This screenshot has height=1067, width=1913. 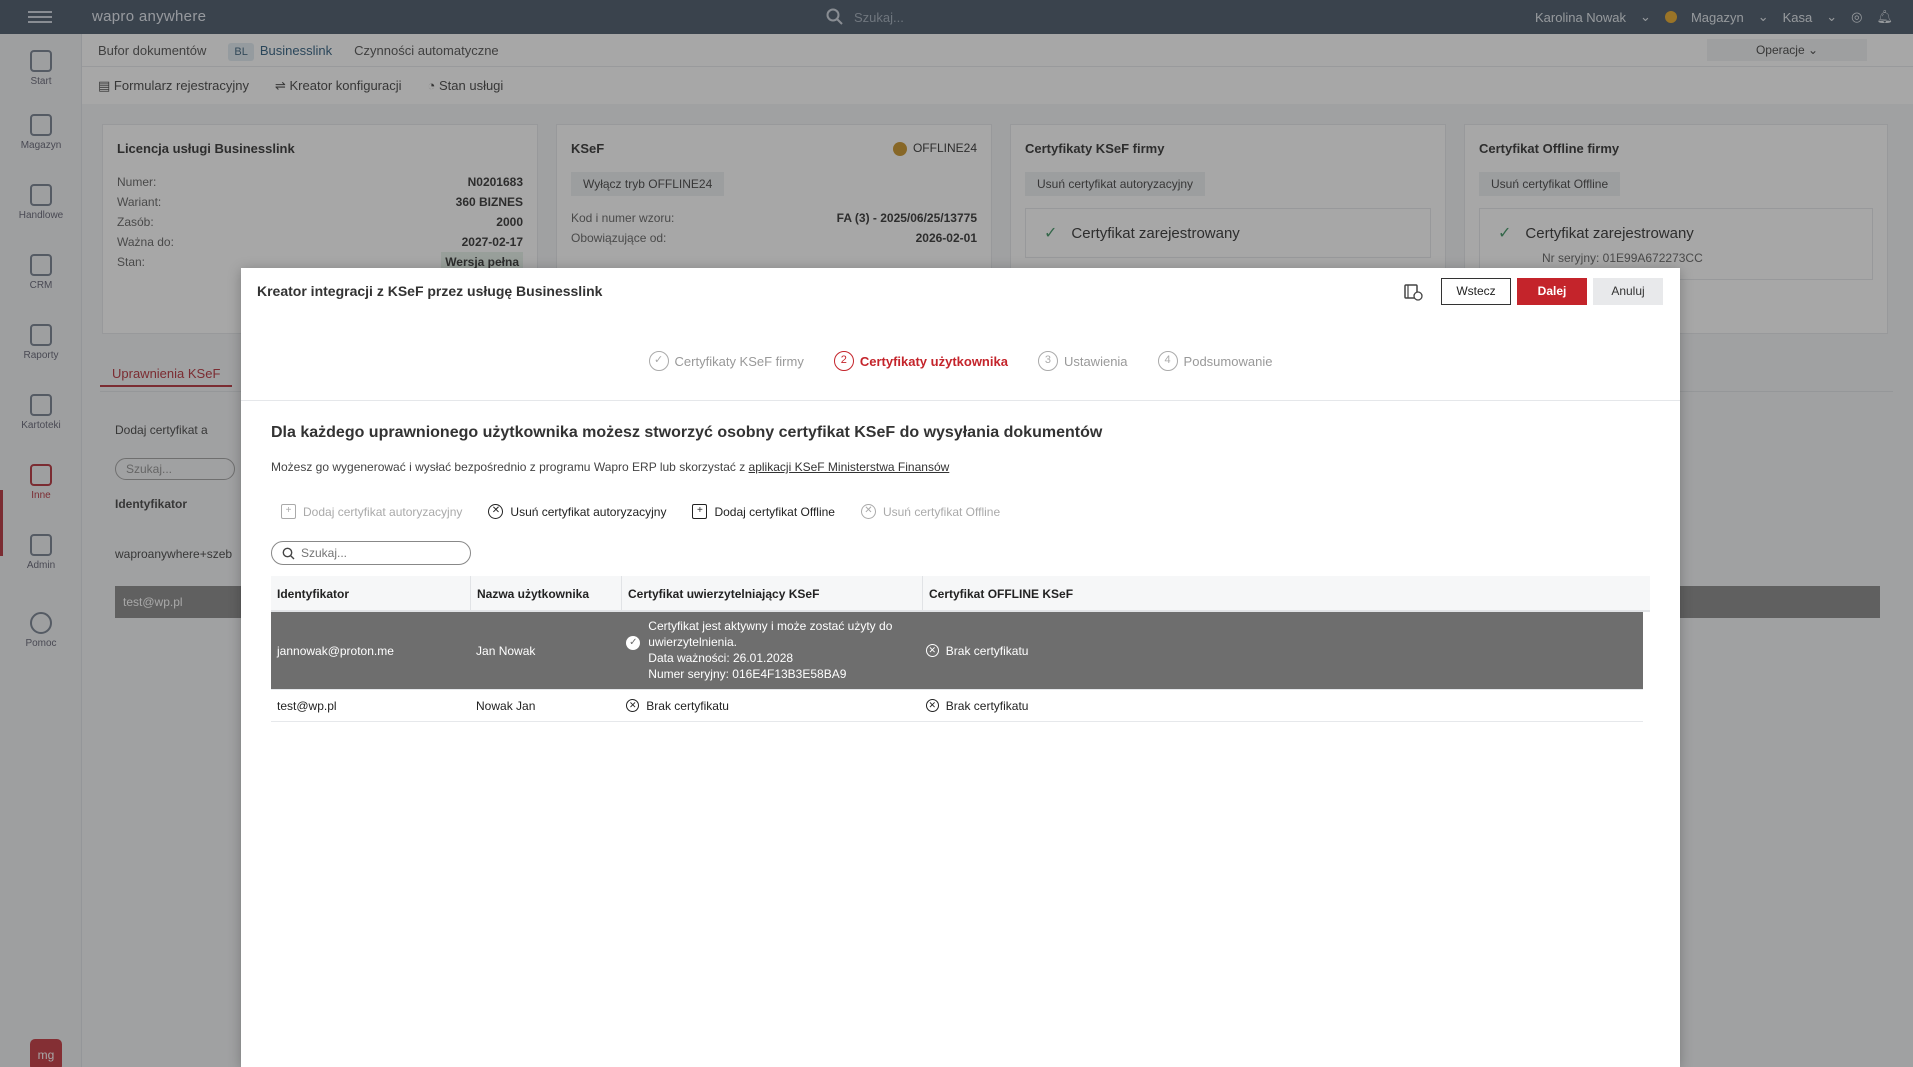 I want to click on cell-identifier: jannowak@proton.me, so click(x=335, y=650).